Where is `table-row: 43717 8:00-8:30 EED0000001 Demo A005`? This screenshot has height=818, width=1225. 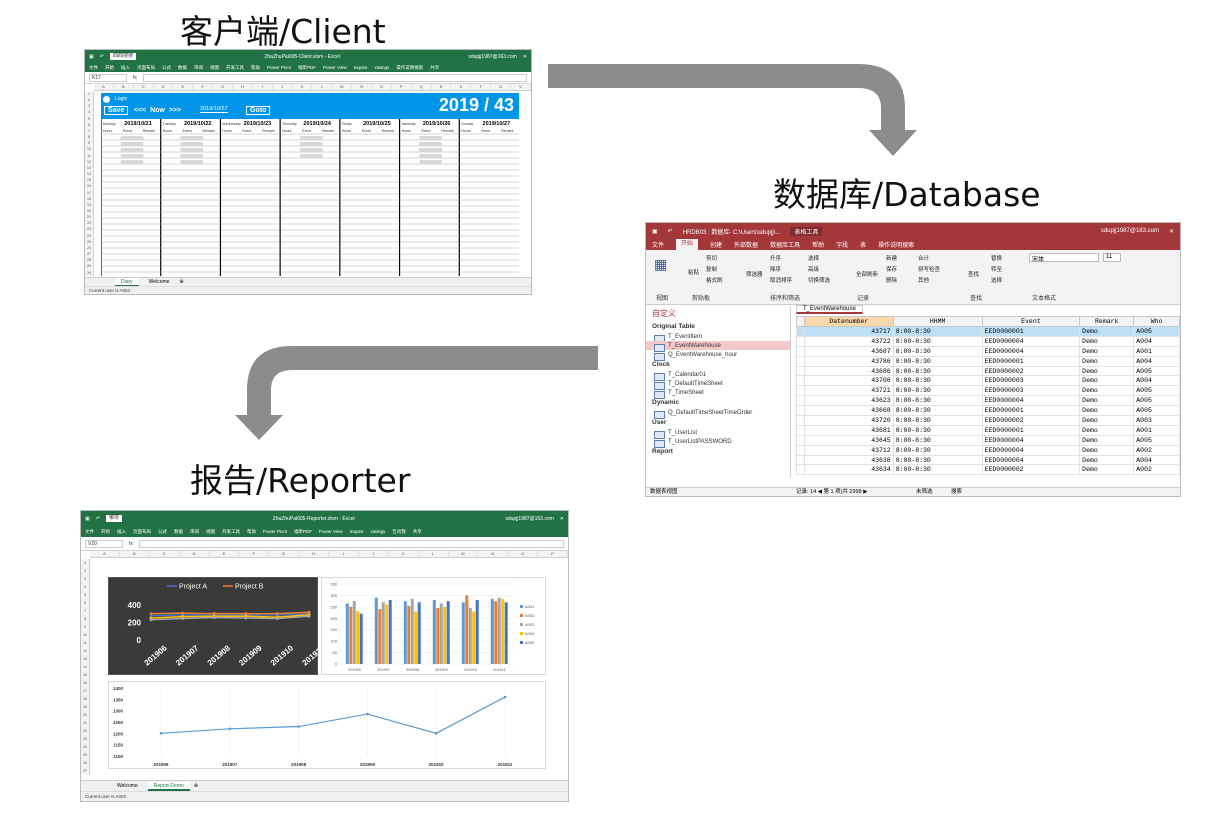 table-row: 43717 8:00-8:30 EED0000001 Demo A005 is located at coordinates (988, 331).